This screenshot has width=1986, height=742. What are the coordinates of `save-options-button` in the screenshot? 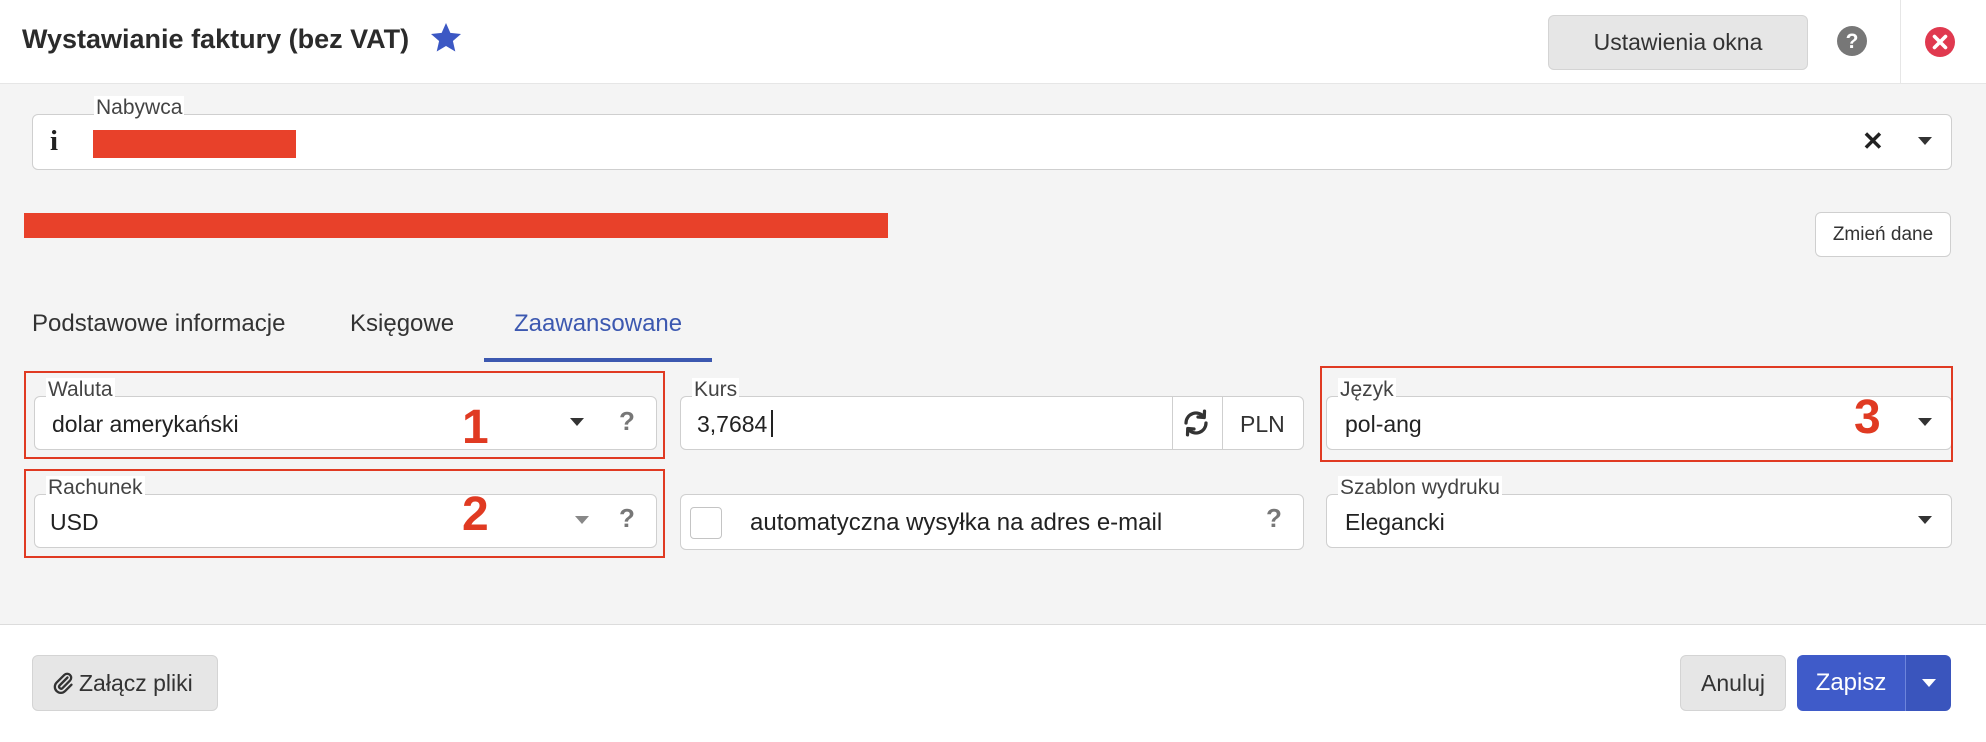 It's located at (1928, 683).